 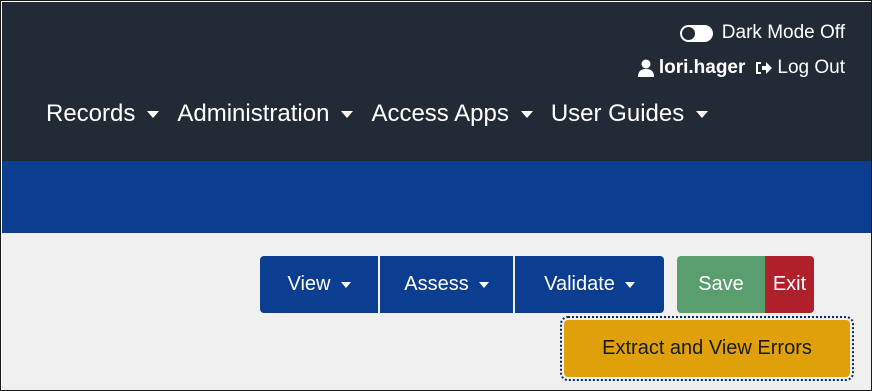 I want to click on assess-dropdown-button: Assess, so click(x=446, y=284).